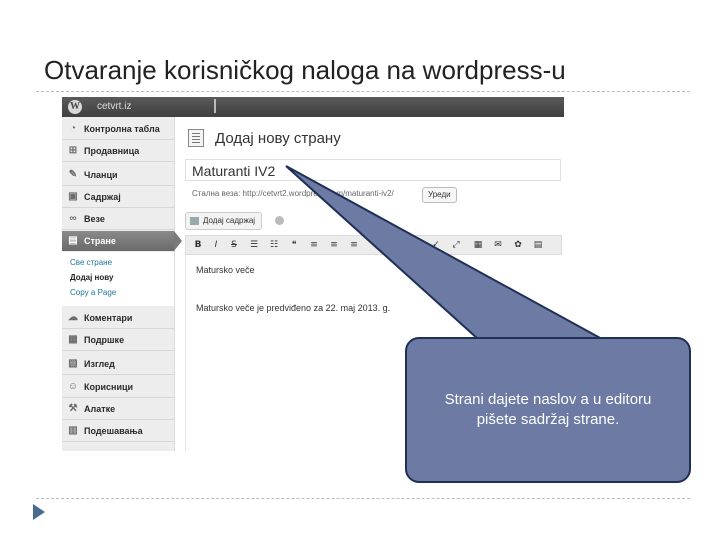  Describe the element at coordinates (93, 292) in the screenshot. I see `submenu-copy-page: Copy a Page` at that location.